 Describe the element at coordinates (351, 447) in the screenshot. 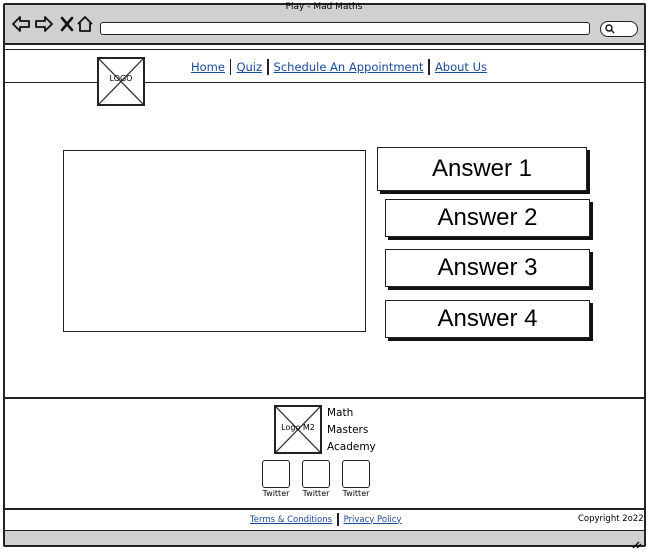

I see `academy-line: Academy` at that location.